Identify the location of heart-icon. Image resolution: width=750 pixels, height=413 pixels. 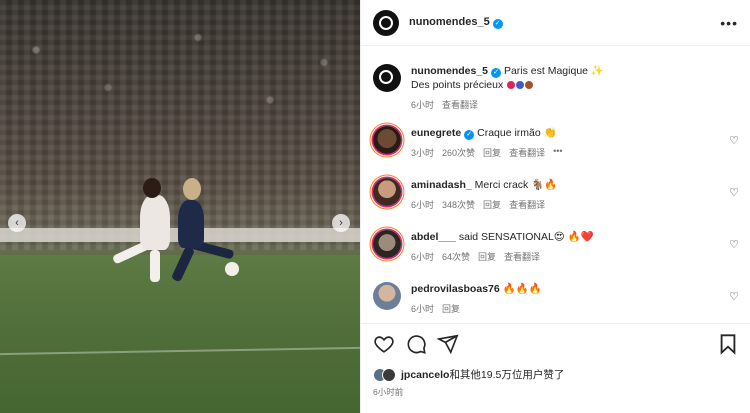
(384, 344).